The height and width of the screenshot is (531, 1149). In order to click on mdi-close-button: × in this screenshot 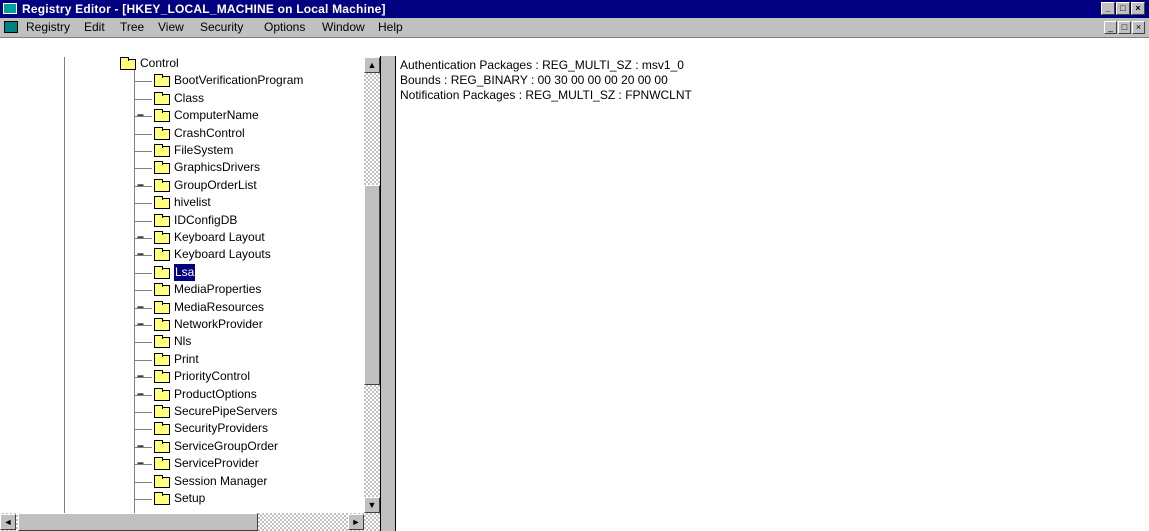, I will do `click(1138, 27)`.